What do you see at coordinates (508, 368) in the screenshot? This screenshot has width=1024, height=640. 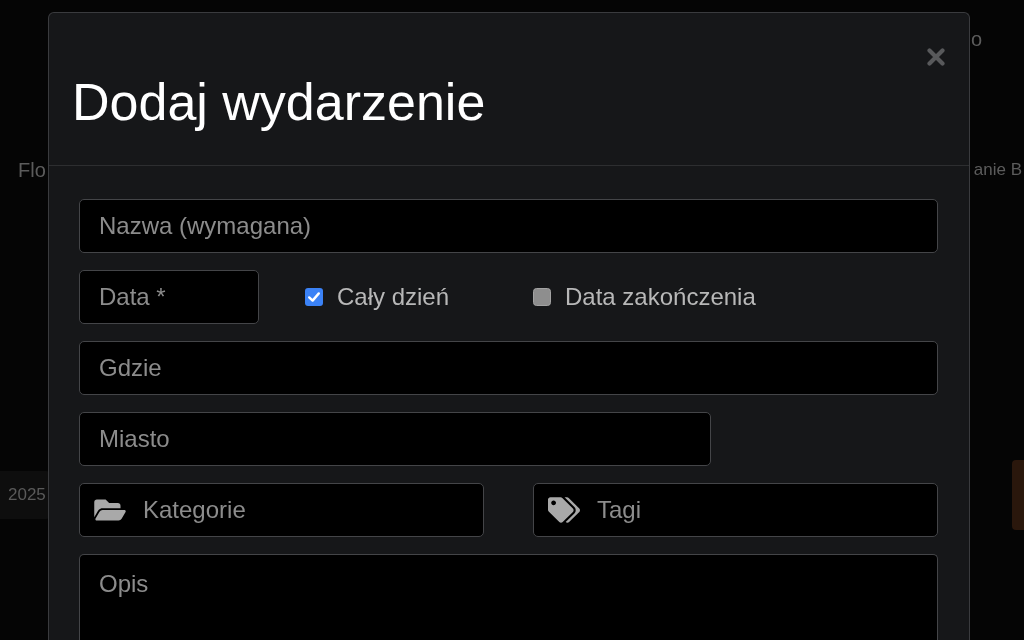 I see `location-field: Gdzie` at bounding box center [508, 368].